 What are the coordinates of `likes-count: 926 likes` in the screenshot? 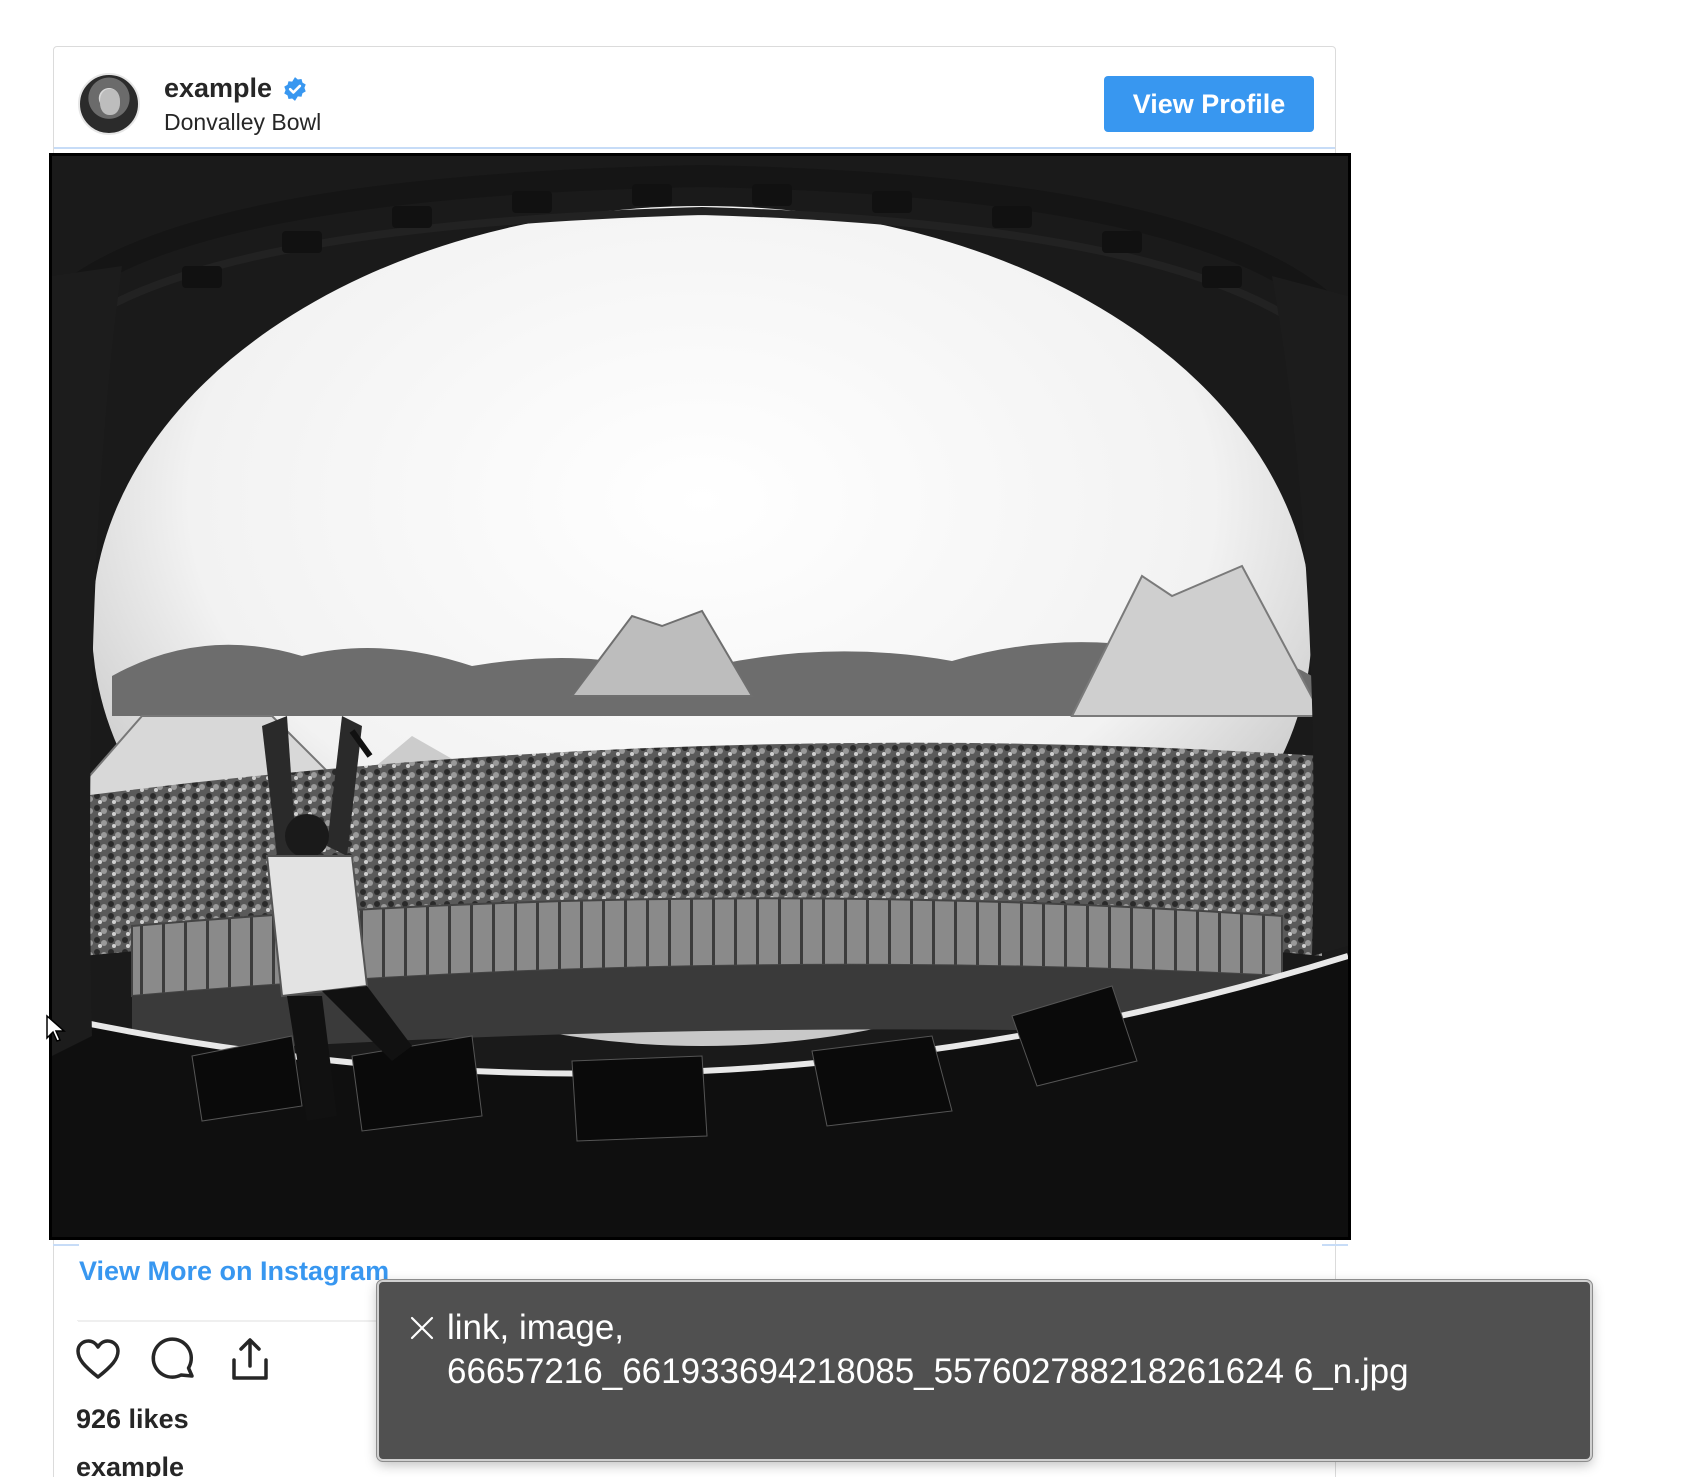 It's located at (132, 1419).